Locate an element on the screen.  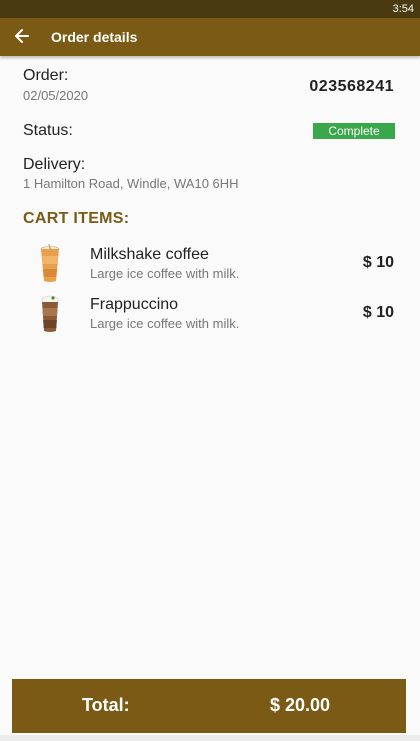
total-bar: Total: $ 20.00 is located at coordinates (209, 706).